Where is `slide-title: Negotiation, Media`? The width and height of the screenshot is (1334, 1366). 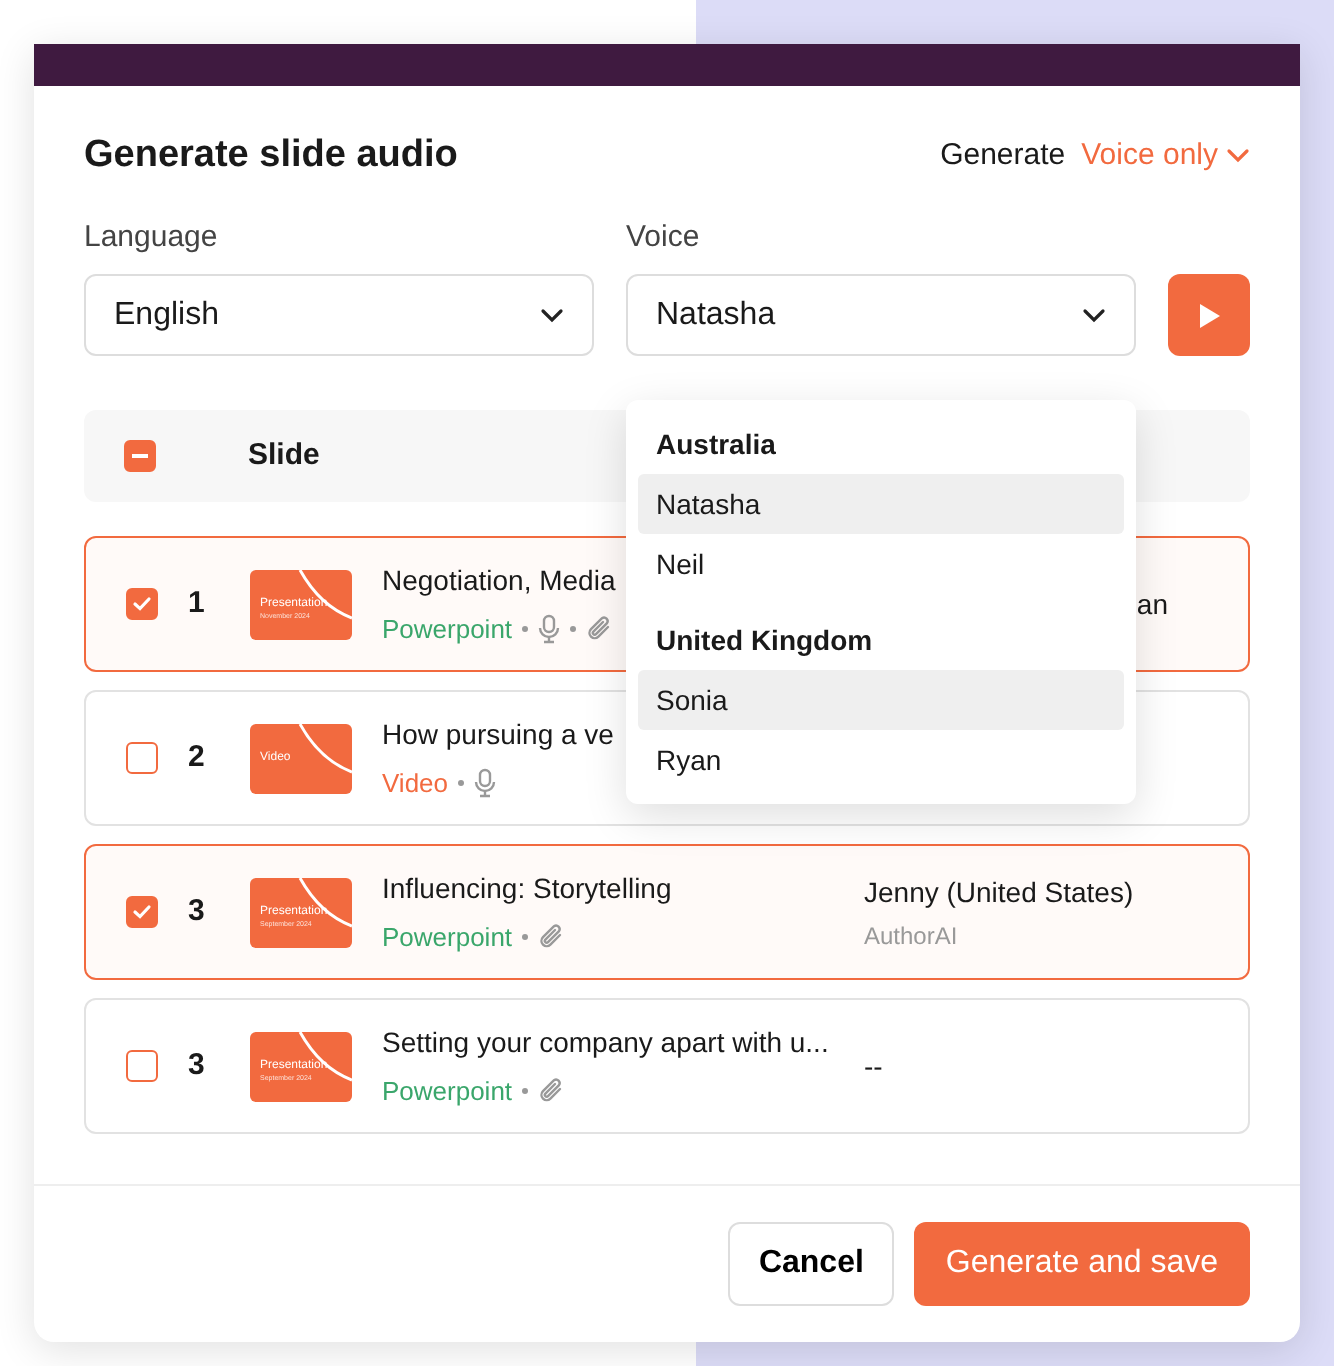 slide-title: Negotiation, Media is located at coordinates (499, 580).